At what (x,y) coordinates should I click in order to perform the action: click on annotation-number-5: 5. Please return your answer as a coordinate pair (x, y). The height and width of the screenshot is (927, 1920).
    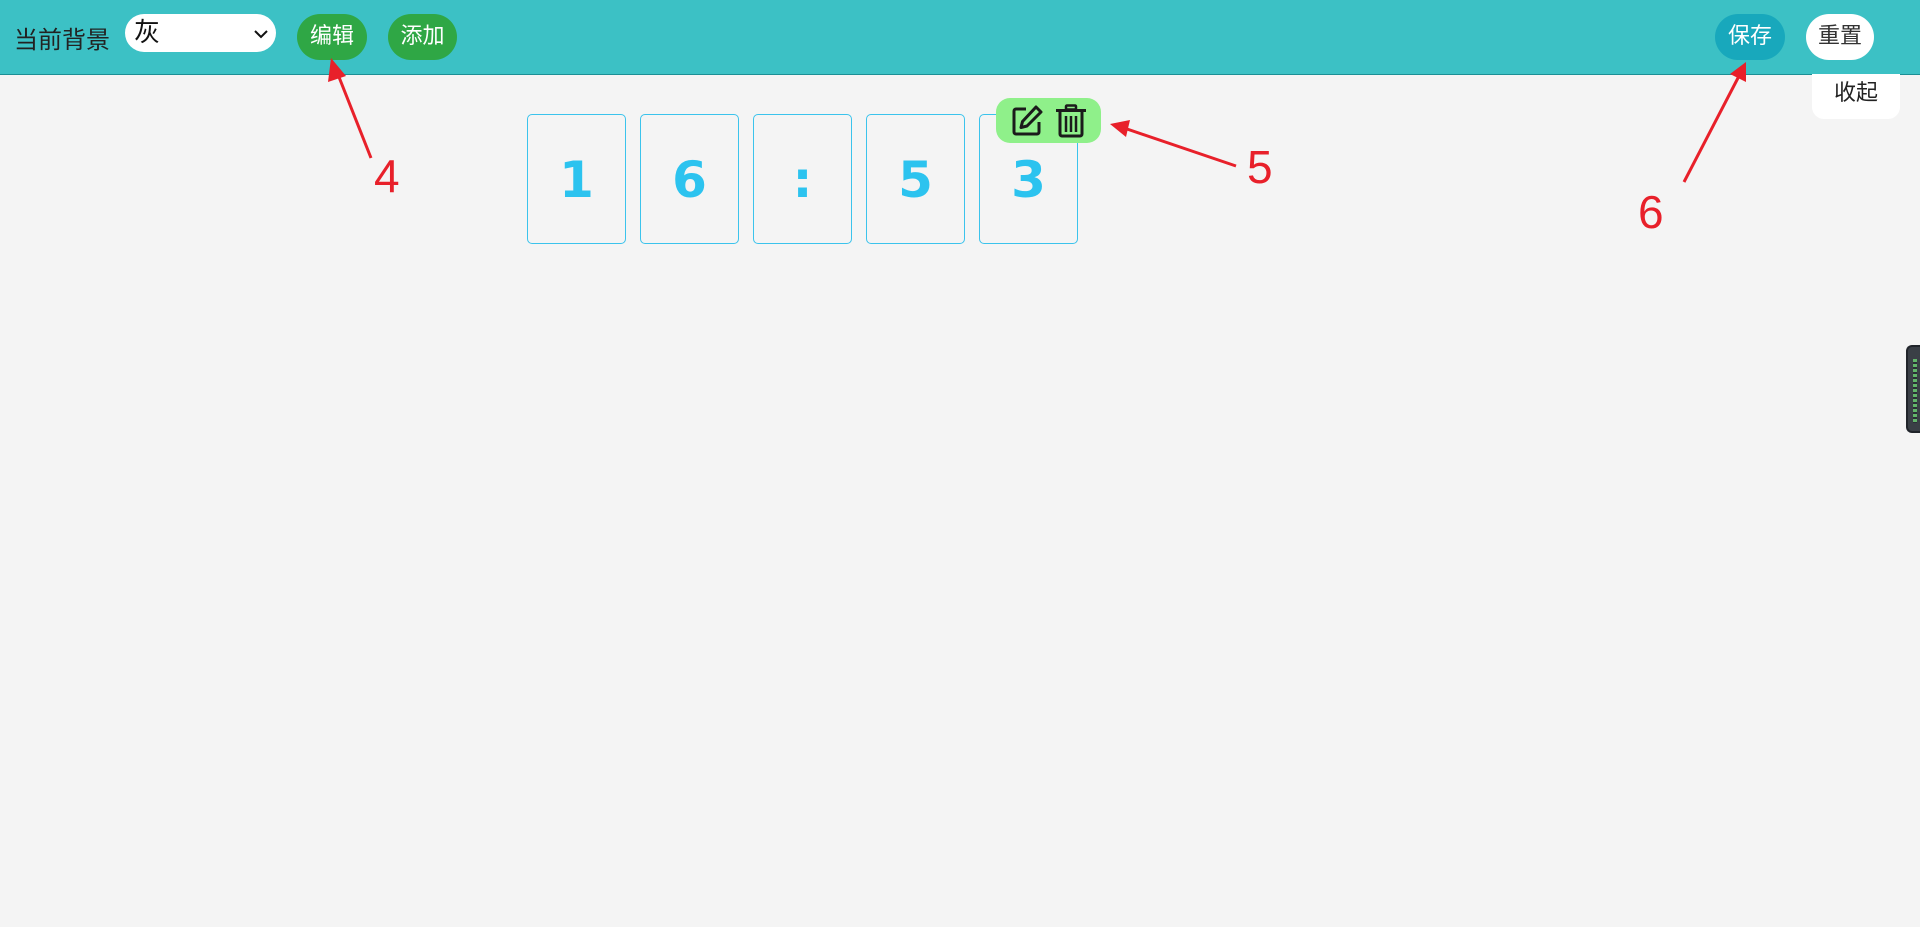
    Looking at the image, I should click on (1260, 167).